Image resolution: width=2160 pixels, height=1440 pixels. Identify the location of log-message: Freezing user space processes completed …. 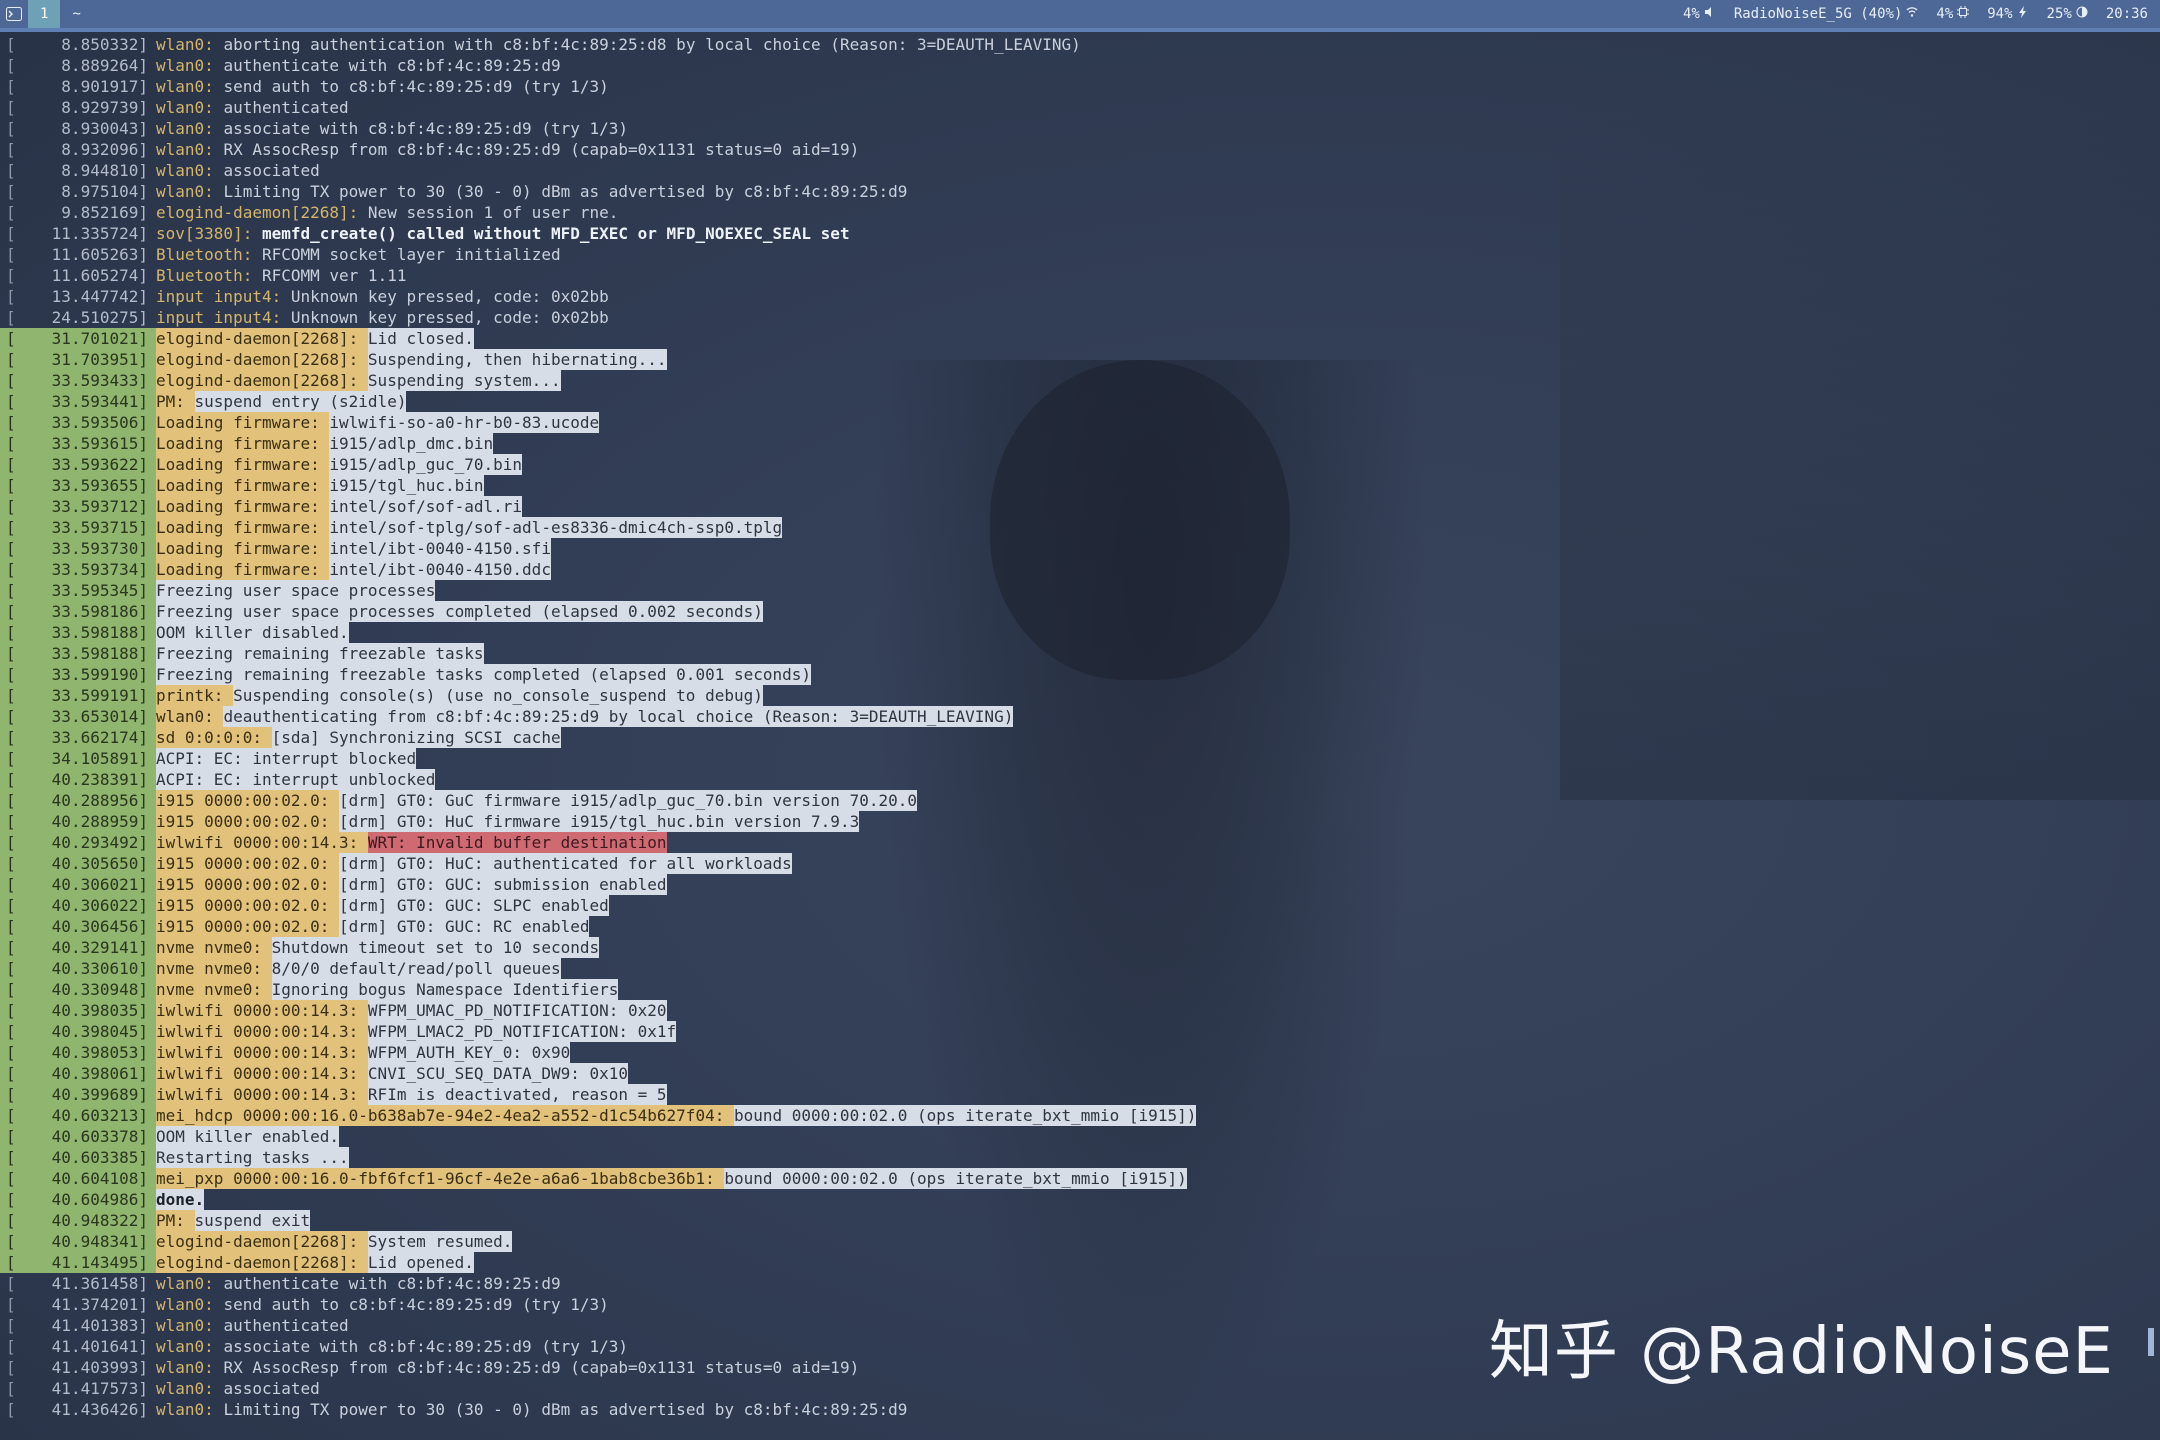
(459, 611).